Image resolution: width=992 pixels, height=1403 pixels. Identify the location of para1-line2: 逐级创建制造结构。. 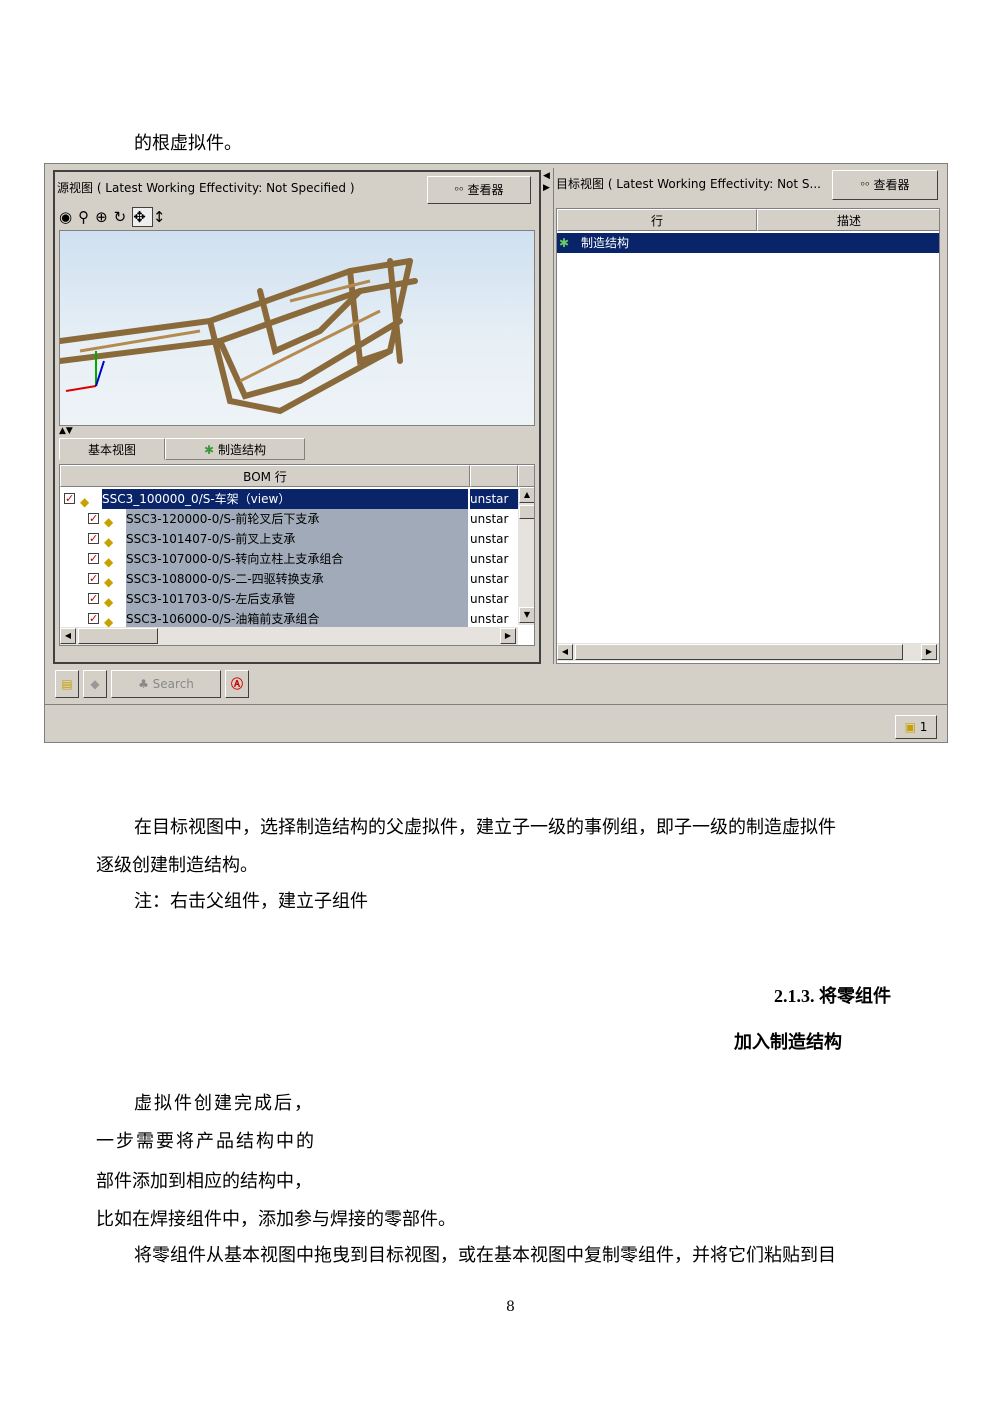
(177, 865).